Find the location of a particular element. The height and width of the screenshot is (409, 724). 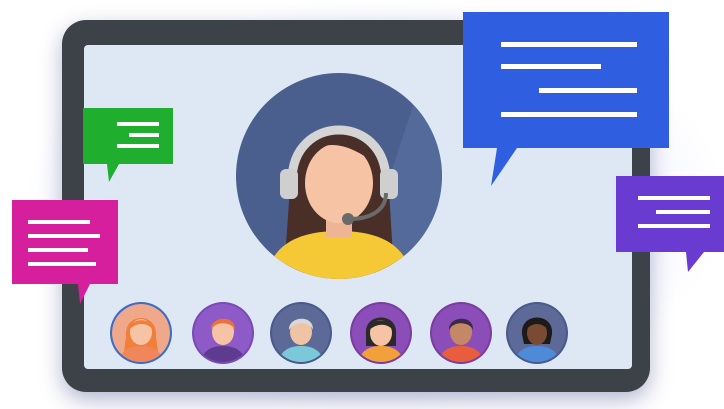

chat-bubble-purple is located at coordinates (670, 226).